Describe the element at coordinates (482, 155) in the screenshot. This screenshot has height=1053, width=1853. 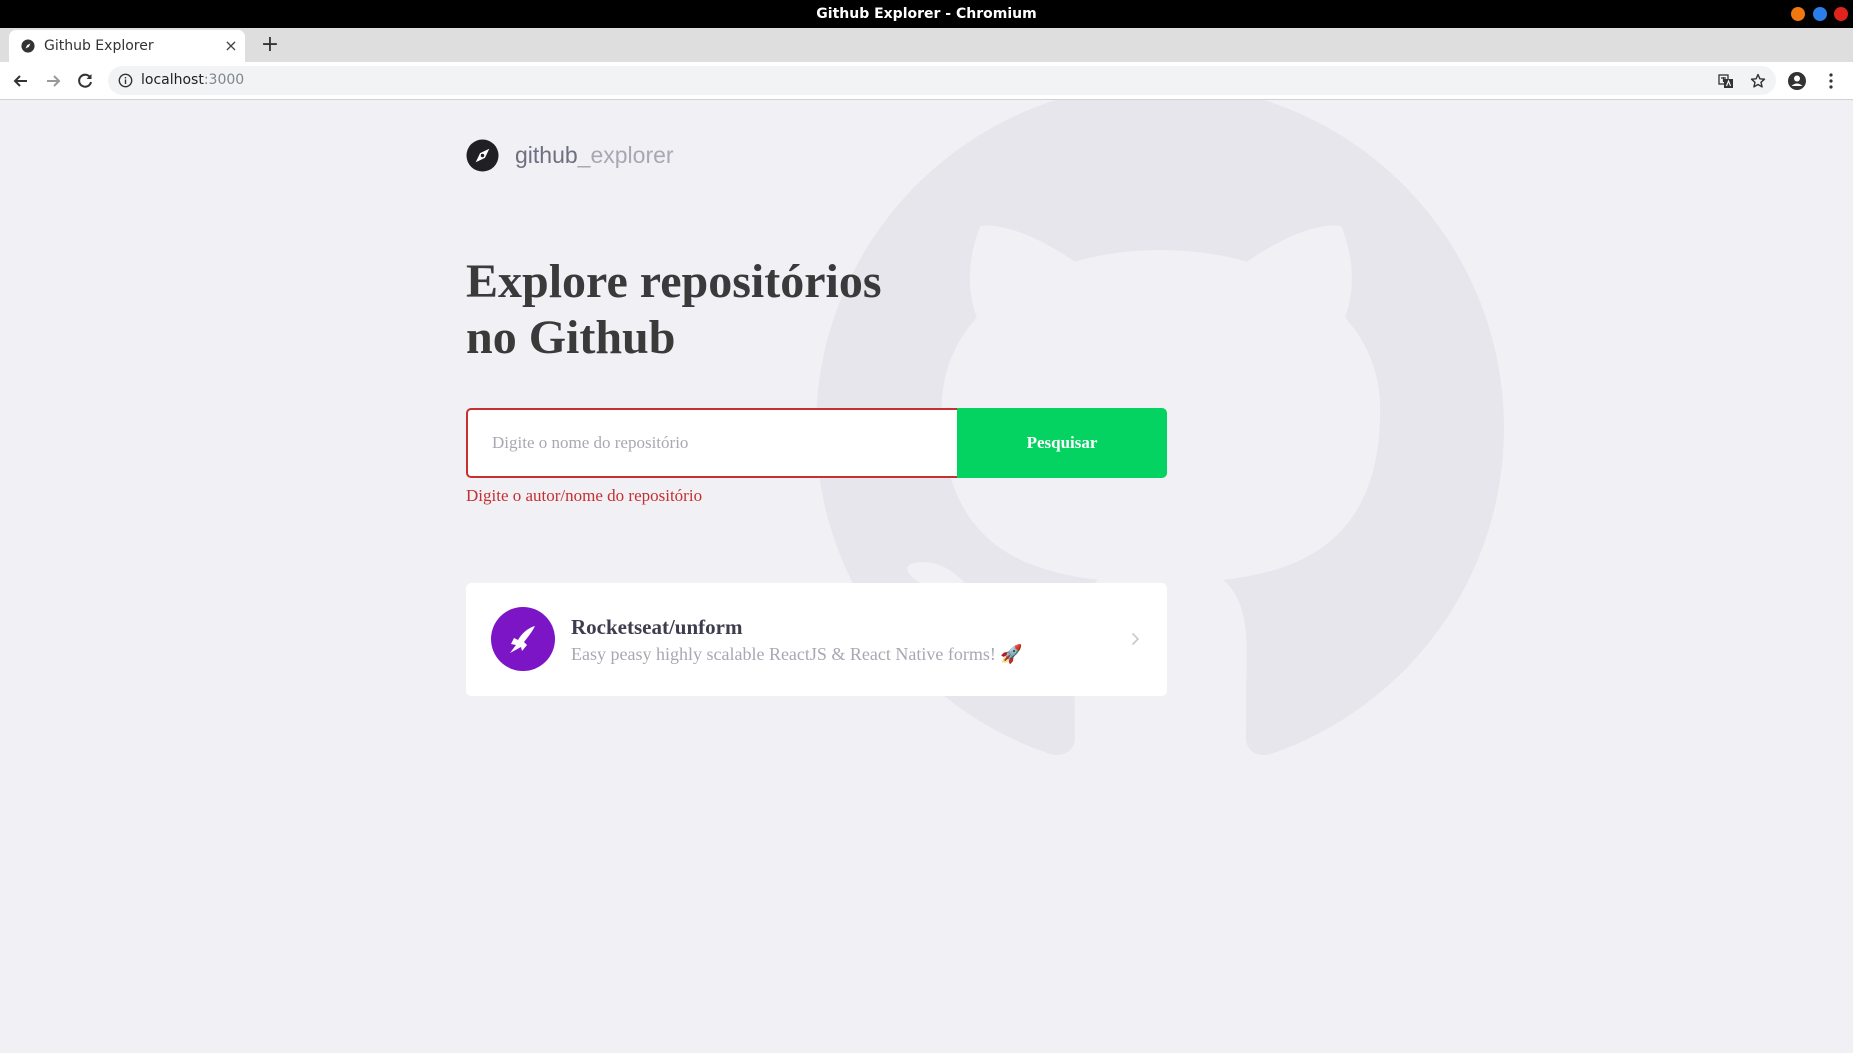
I see `compass-icon` at that location.